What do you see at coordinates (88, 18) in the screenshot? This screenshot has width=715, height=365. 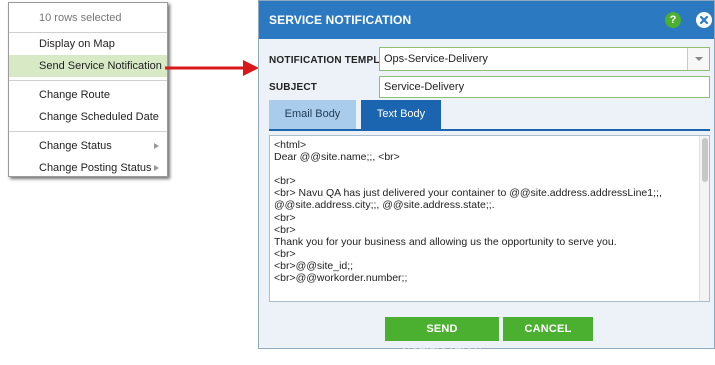 I see `selection-count-header: 10 rows selected` at bounding box center [88, 18].